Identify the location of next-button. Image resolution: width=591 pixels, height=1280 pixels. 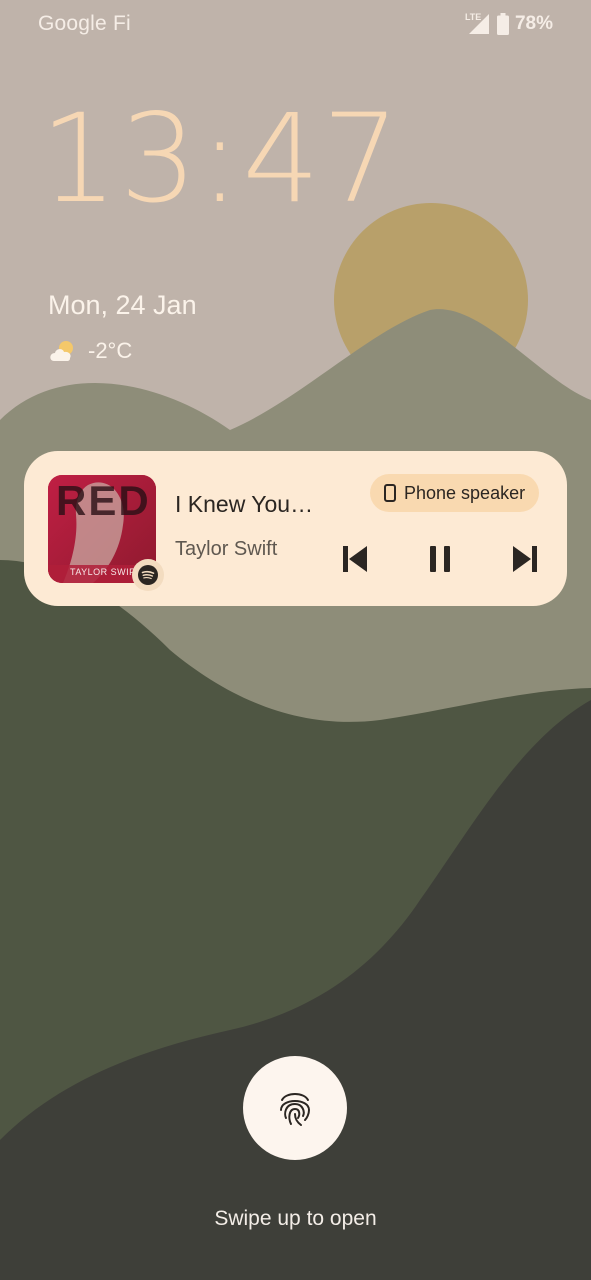
(525, 559).